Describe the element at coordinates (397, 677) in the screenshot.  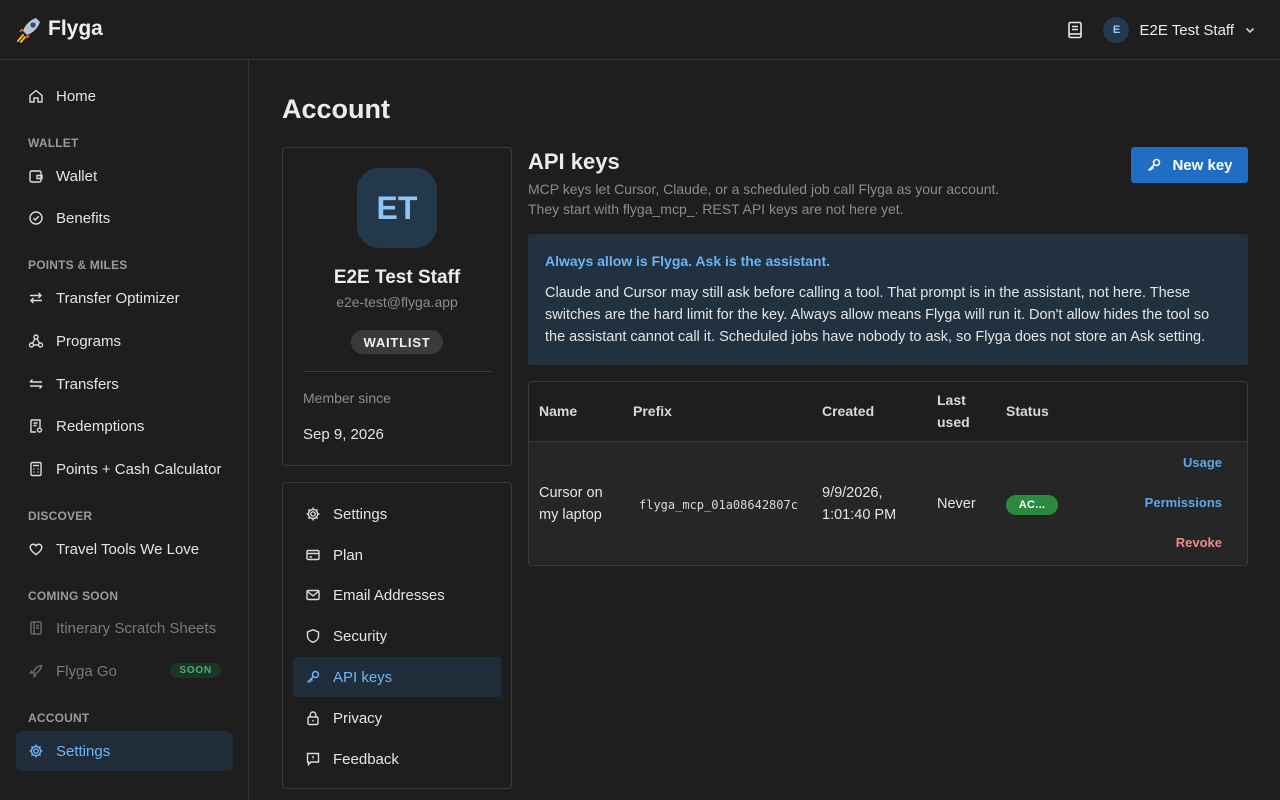
I see `settings-nav-api-keys: API keys` at that location.